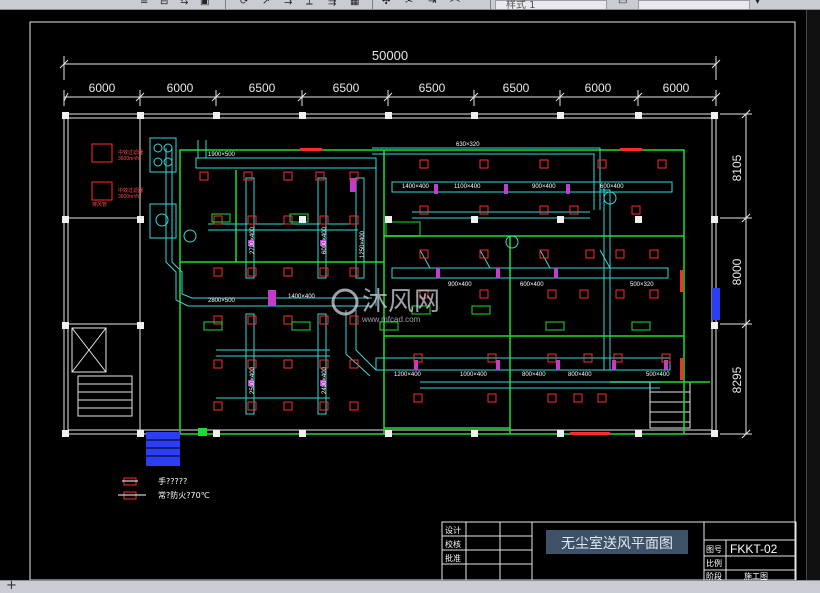 The width and height of the screenshot is (820, 593). What do you see at coordinates (184, 495) in the screenshot?
I see `legend-text: 常?防火?70℃` at bounding box center [184, 495].